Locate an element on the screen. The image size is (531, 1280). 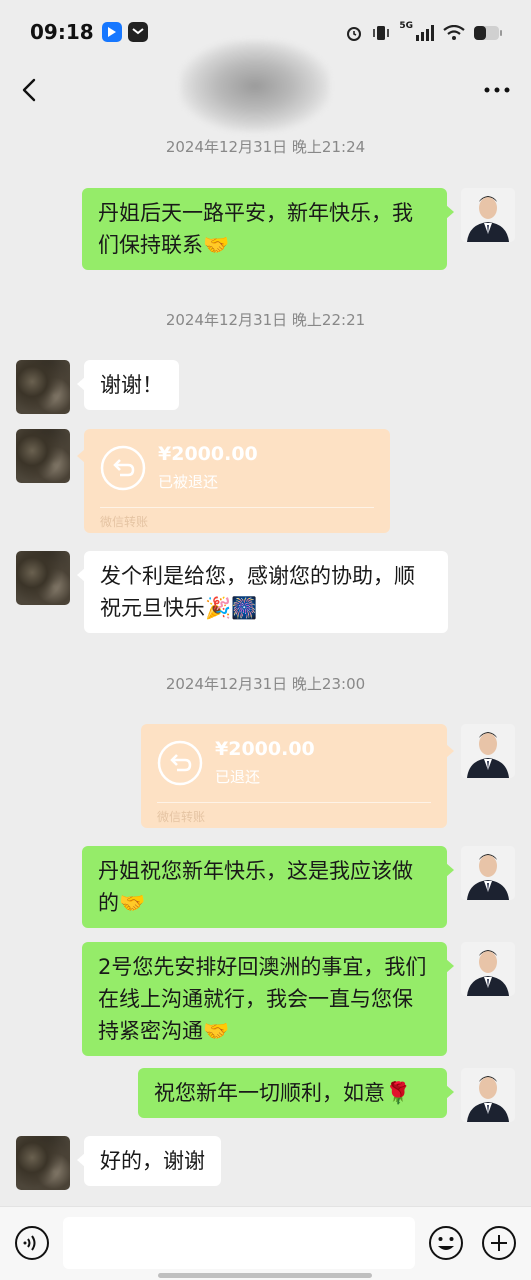
transfer-status: 已被退还 is located at coordinates (188, 482).